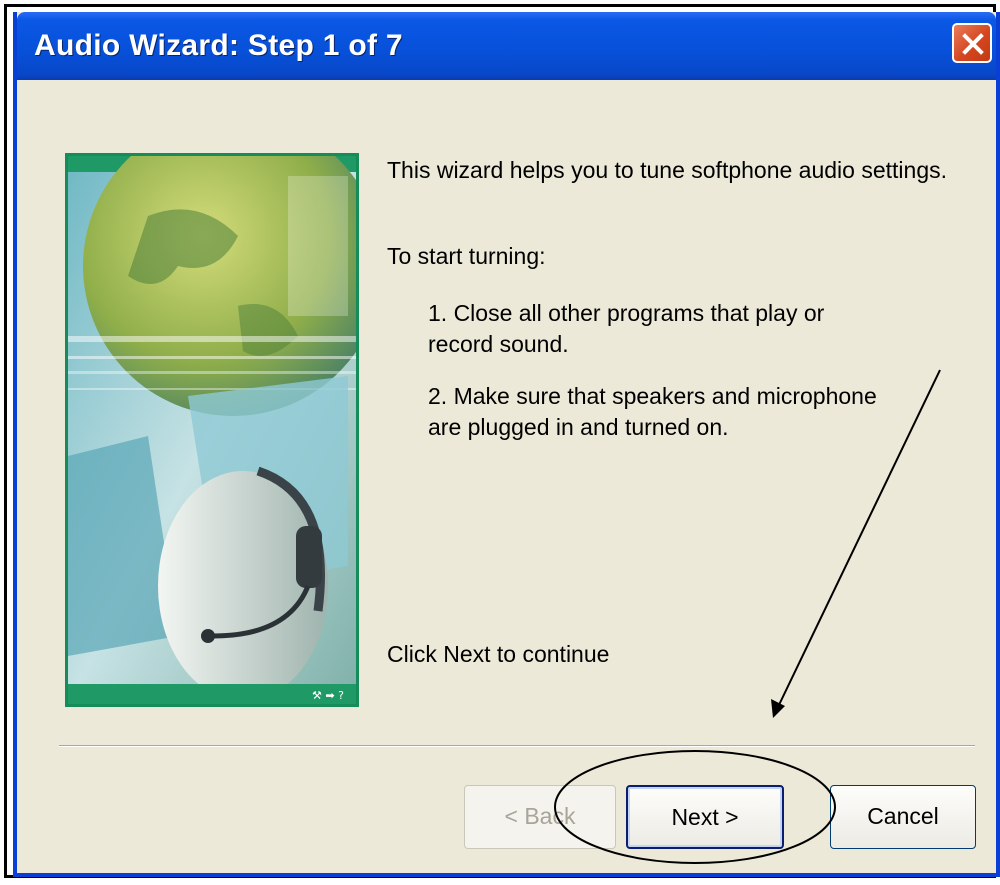 The image size is (1000, 885). Describe the element at coordinates (695, 807) in the screenshot. I see `annotation-ellipse` at that location.